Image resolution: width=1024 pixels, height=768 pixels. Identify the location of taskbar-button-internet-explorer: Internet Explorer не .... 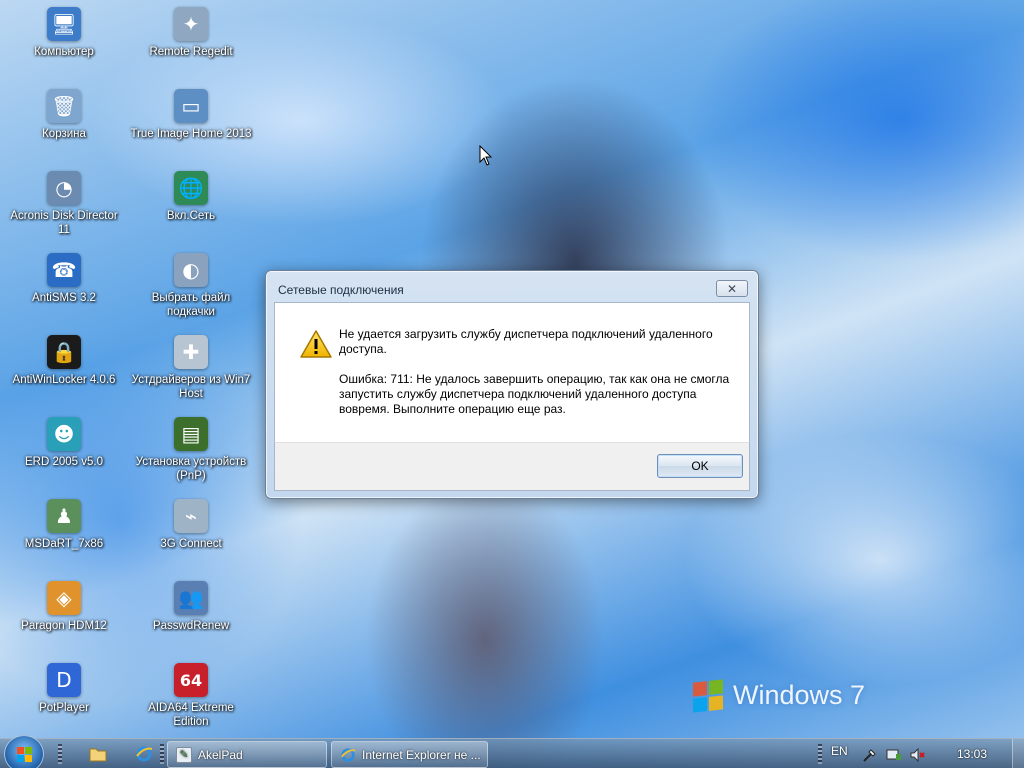
(409, 754).